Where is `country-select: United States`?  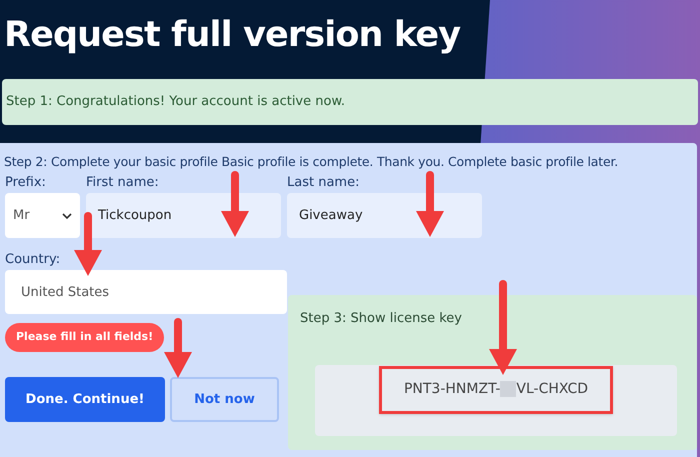
country-select: United States is located at coordinates (146, 292).